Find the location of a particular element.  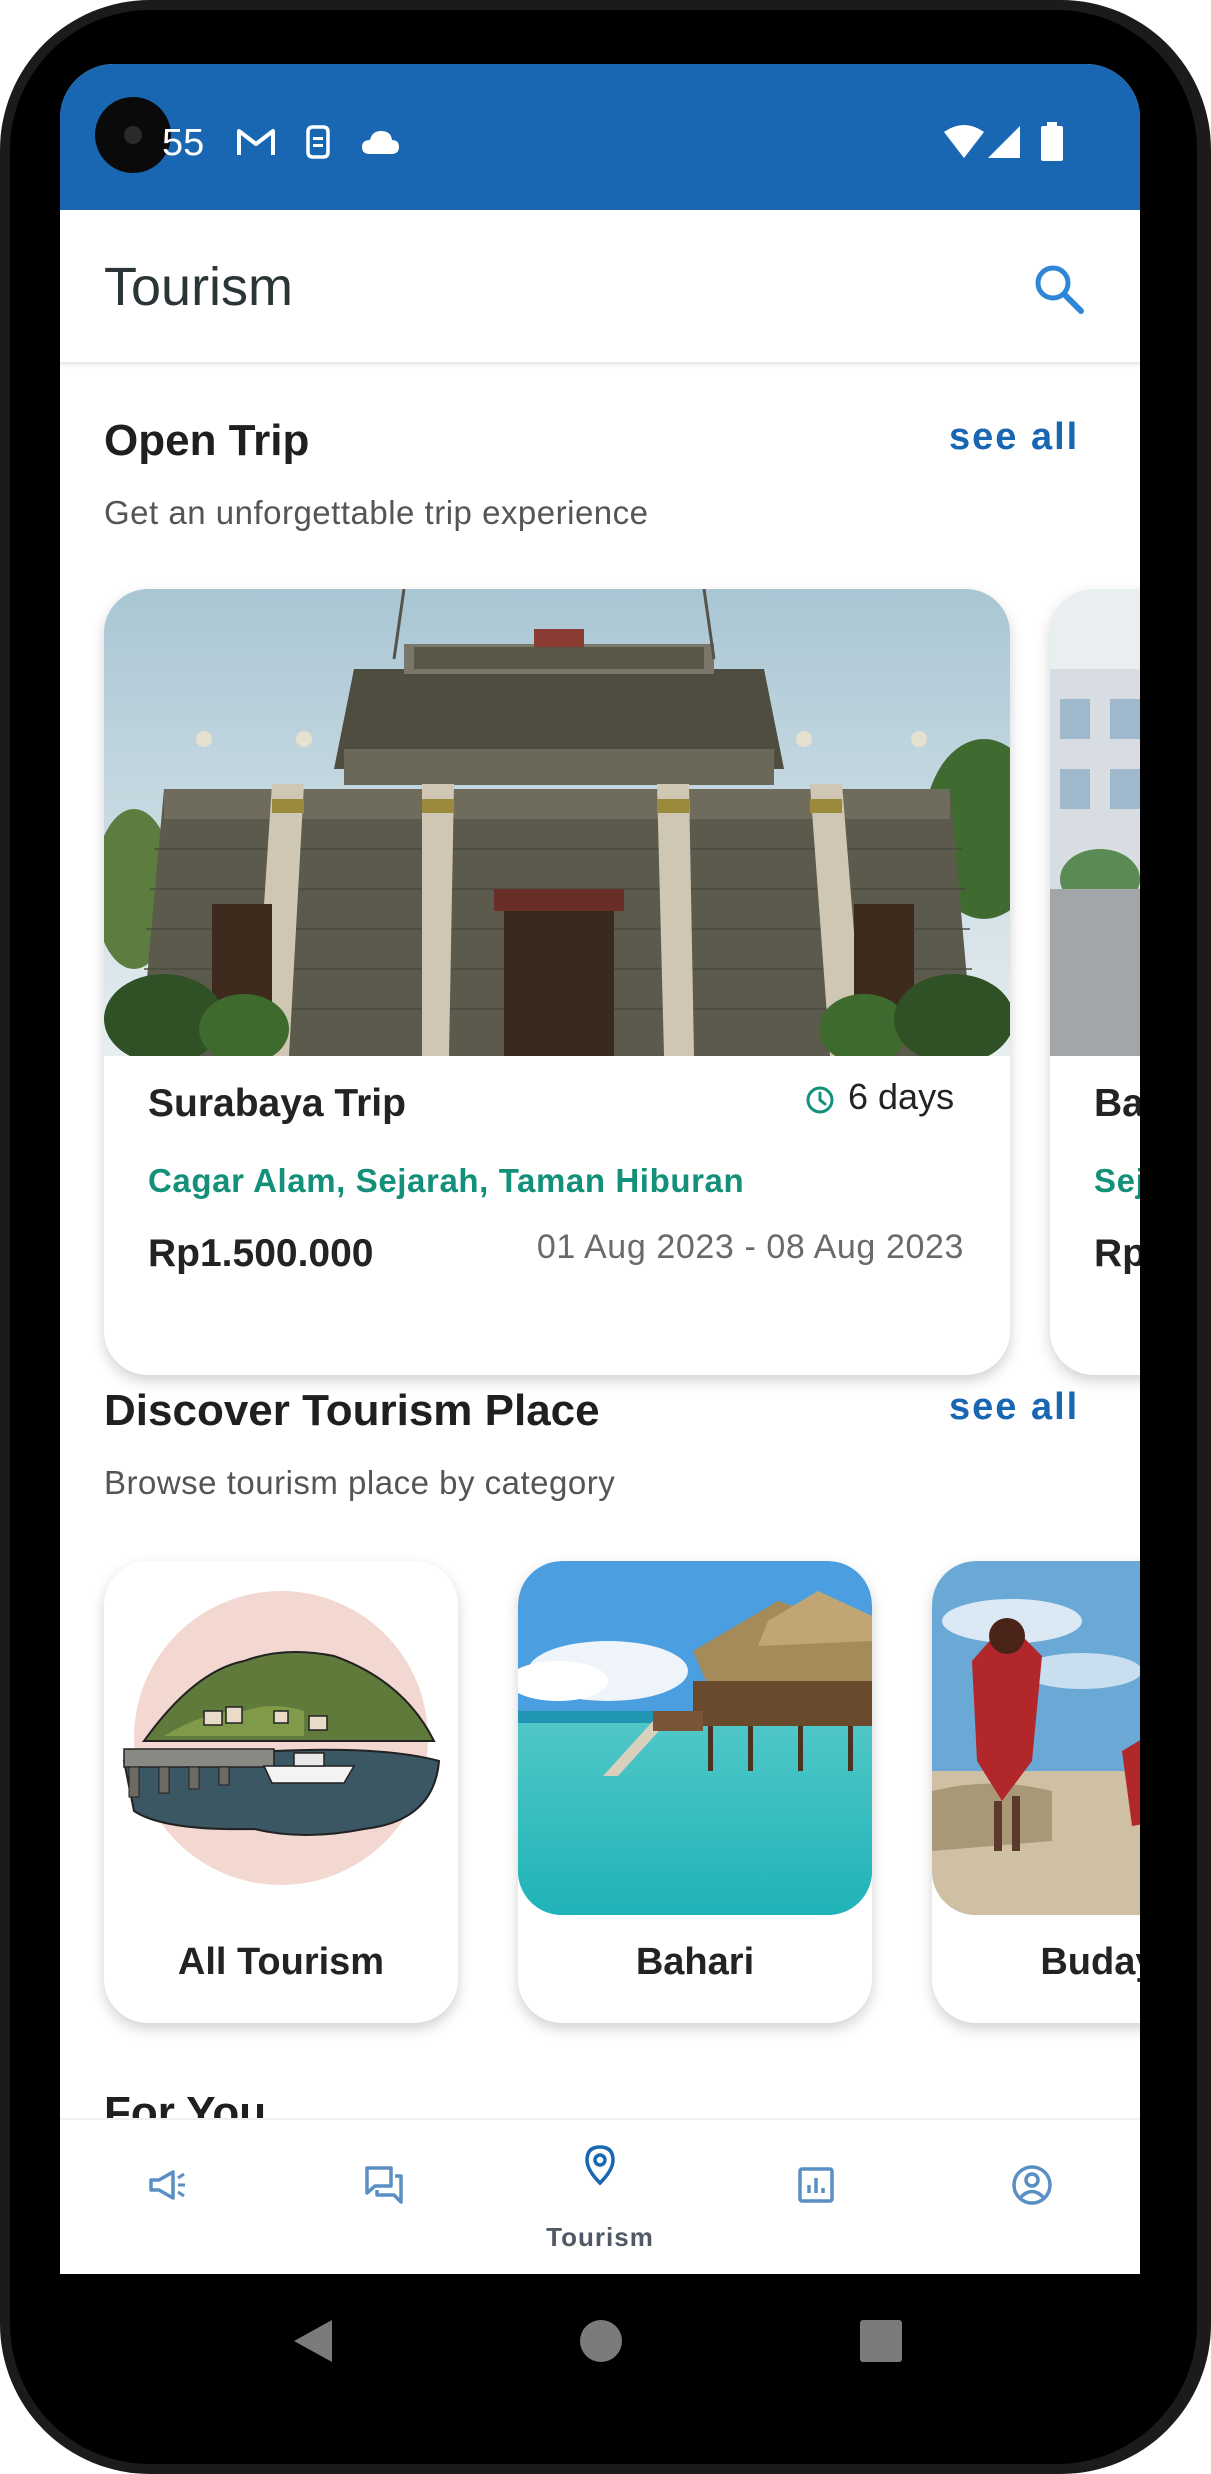

bottom-nav: Tourism is located at coordinates (600, 2196).